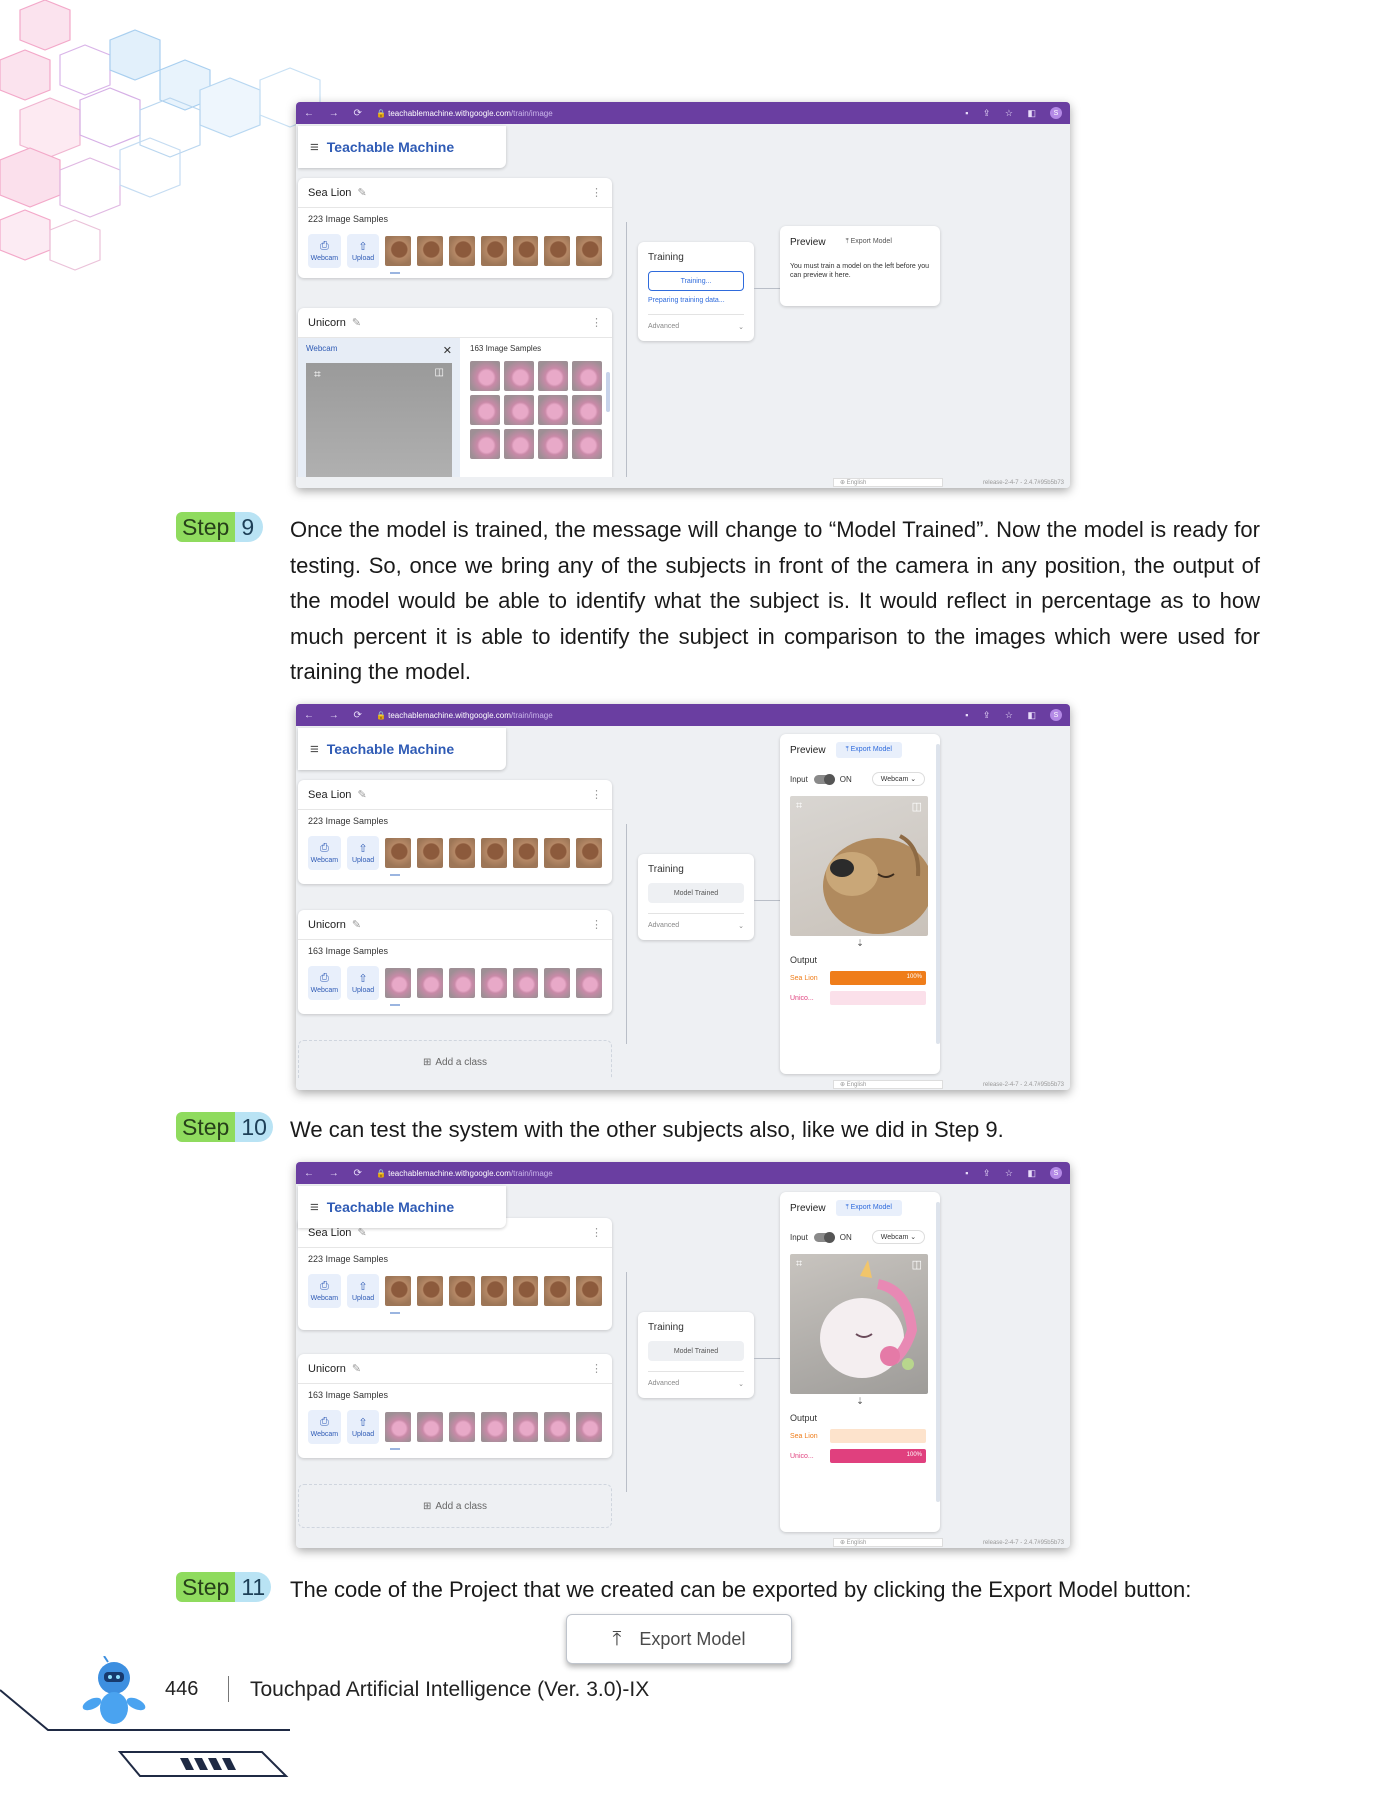  I want to click on language-select: ⊕ English, so click(887, 1542).